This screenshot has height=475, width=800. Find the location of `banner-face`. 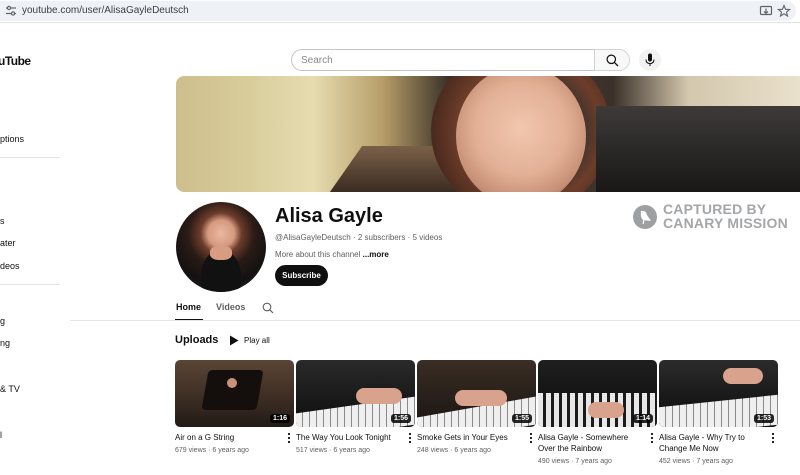

banner-face is located at coordinates (521, 134).